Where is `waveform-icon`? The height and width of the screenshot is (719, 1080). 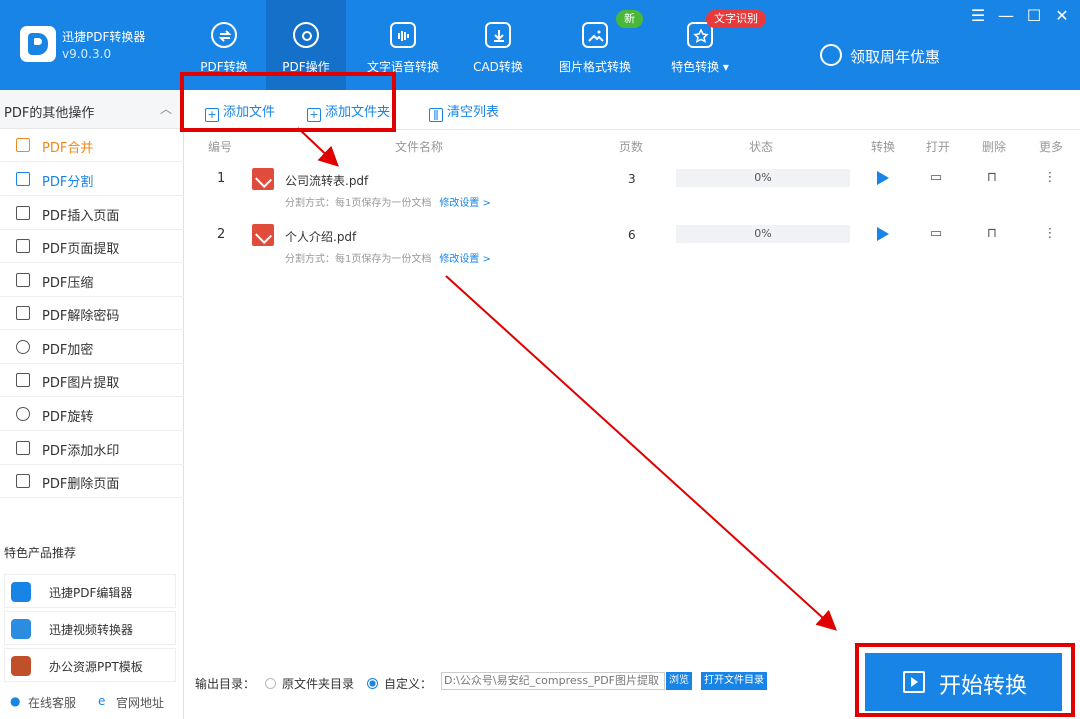 waveform-icon is located at coordinates (403, 35).